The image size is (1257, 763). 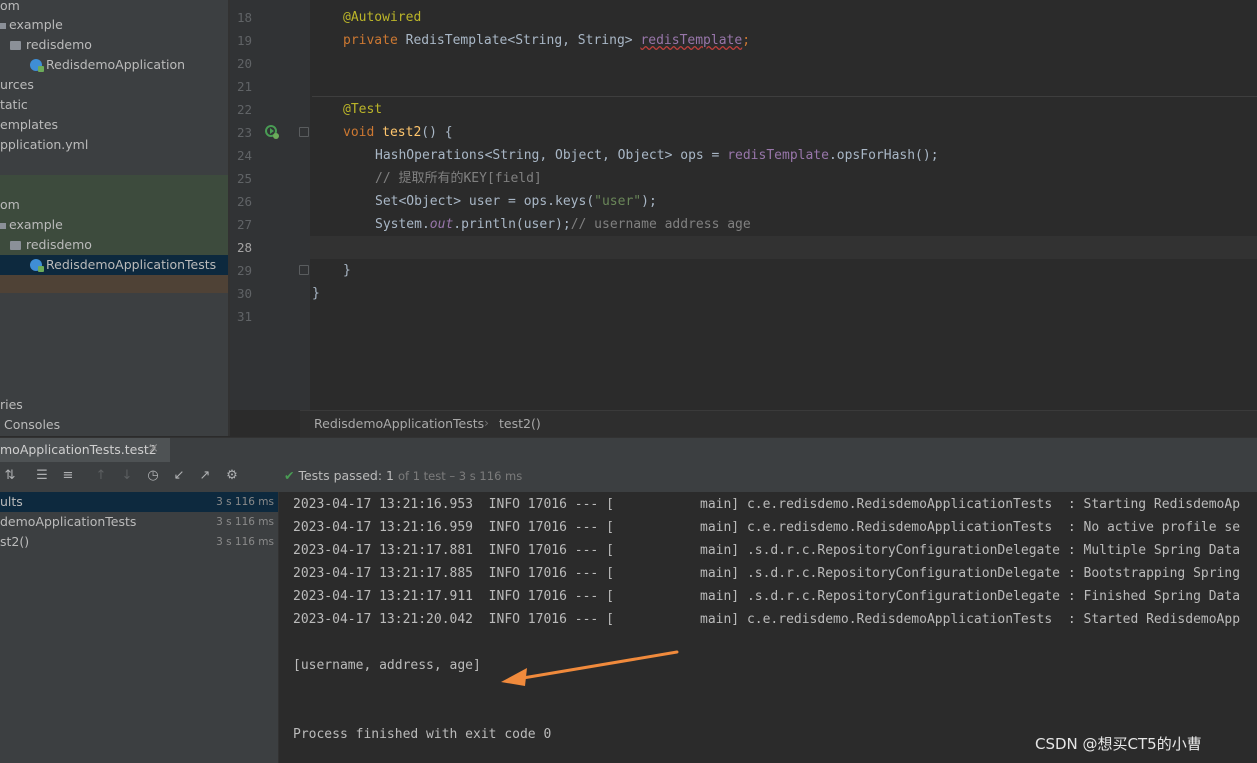 What do you see at coordinates (179, 476) in the screenshot?
I see `import-tests-icon: ↙` at bounding box center [179, 476].